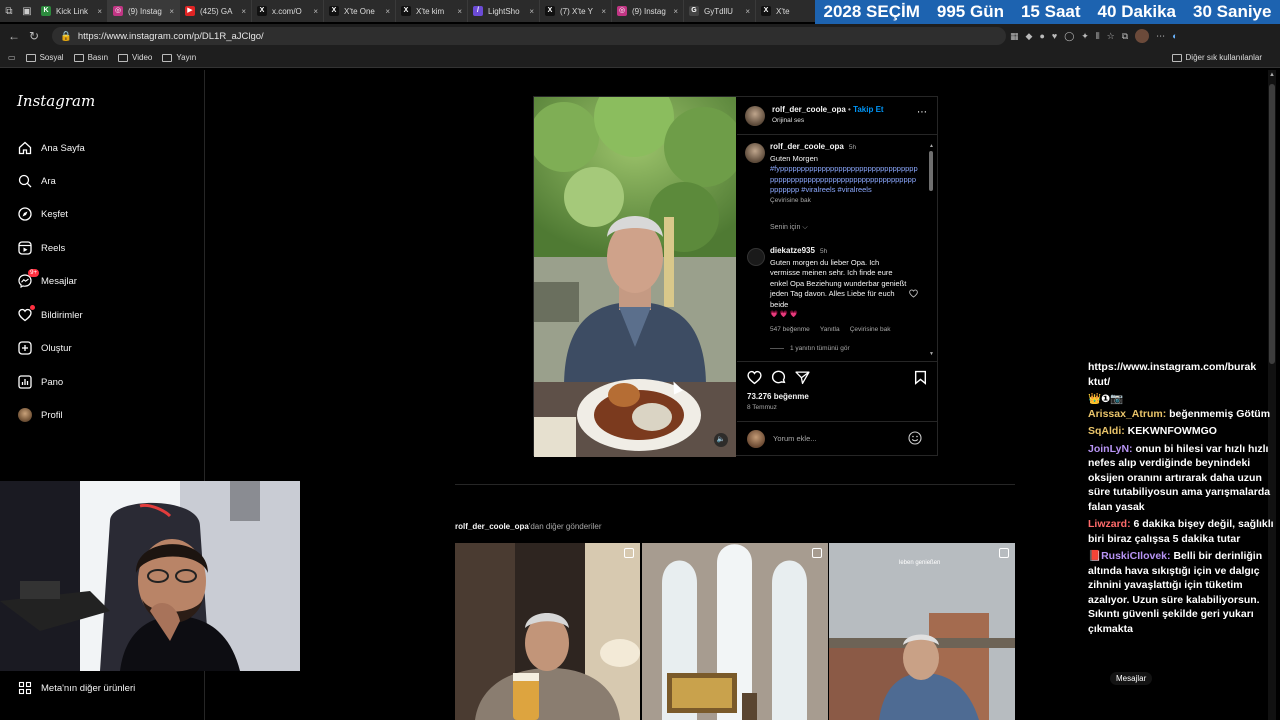 The width and height of the screenshot is (1280, 720). What do you see at coordinates (52, 382) in the screenshot?
I see `nav-label: Pano` at bounding box center [52, 382].